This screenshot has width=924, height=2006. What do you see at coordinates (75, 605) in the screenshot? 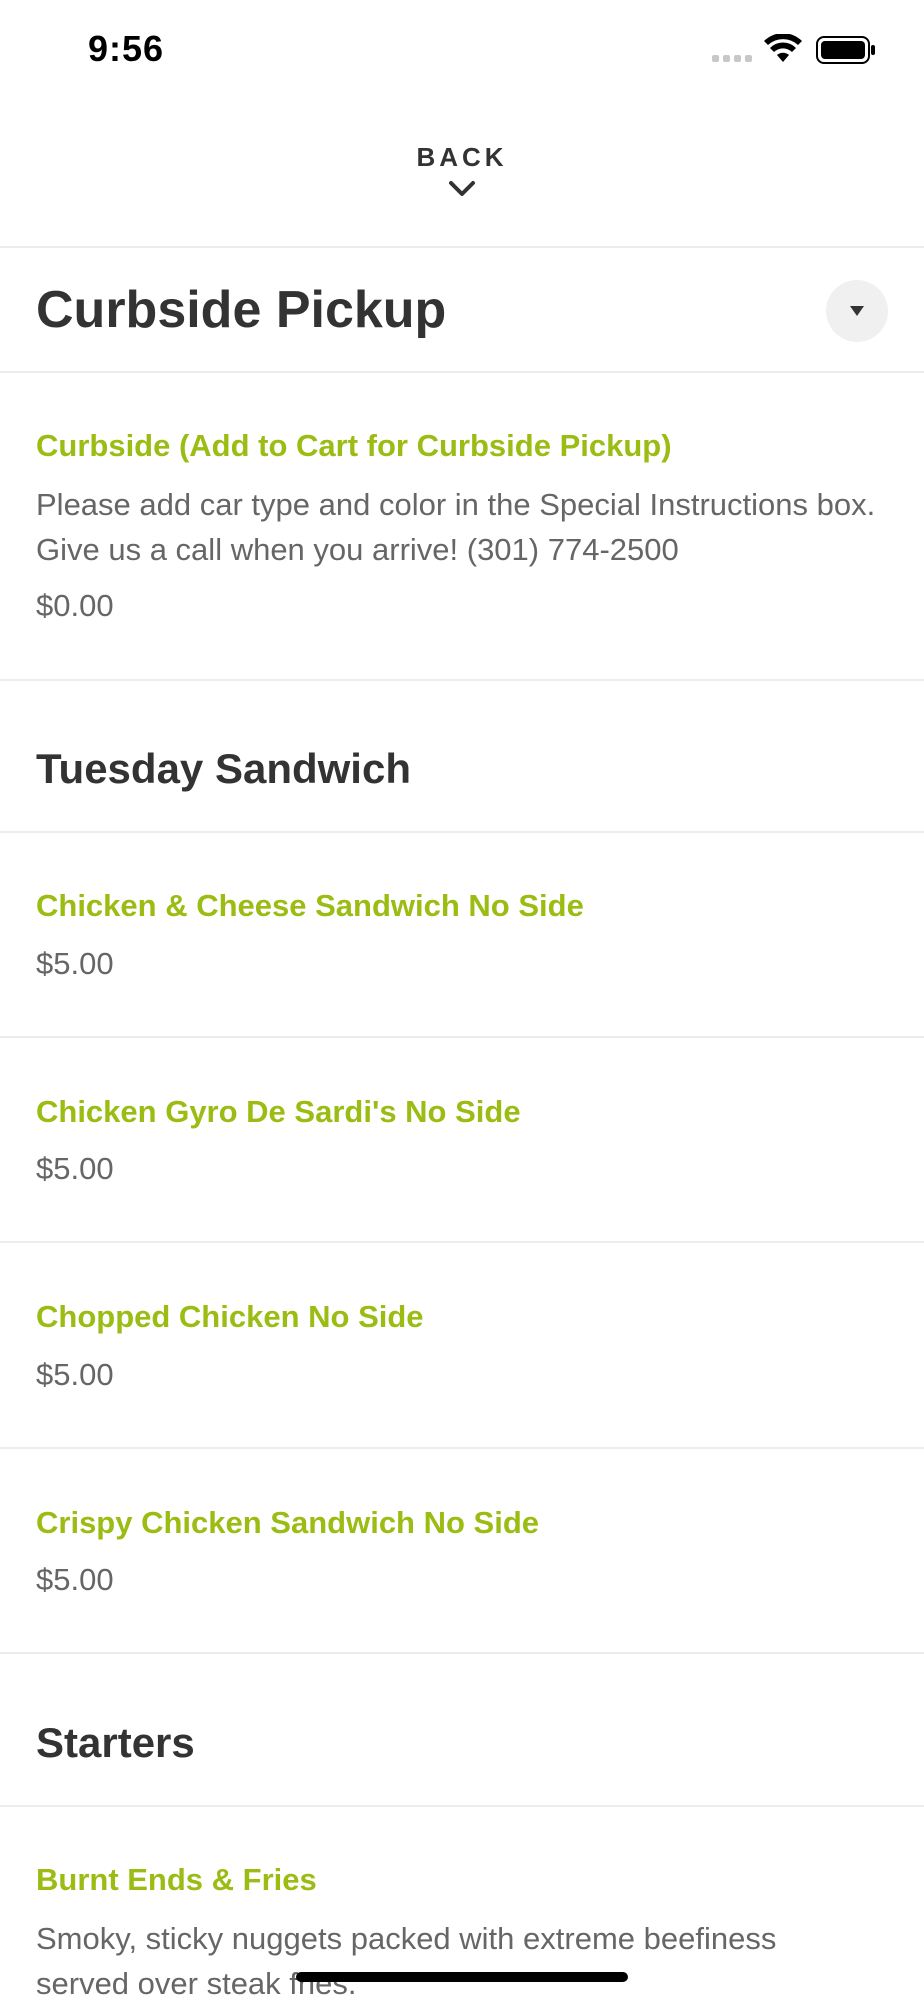
I see `item-price: $0.00` at bounding box center [75, 605].